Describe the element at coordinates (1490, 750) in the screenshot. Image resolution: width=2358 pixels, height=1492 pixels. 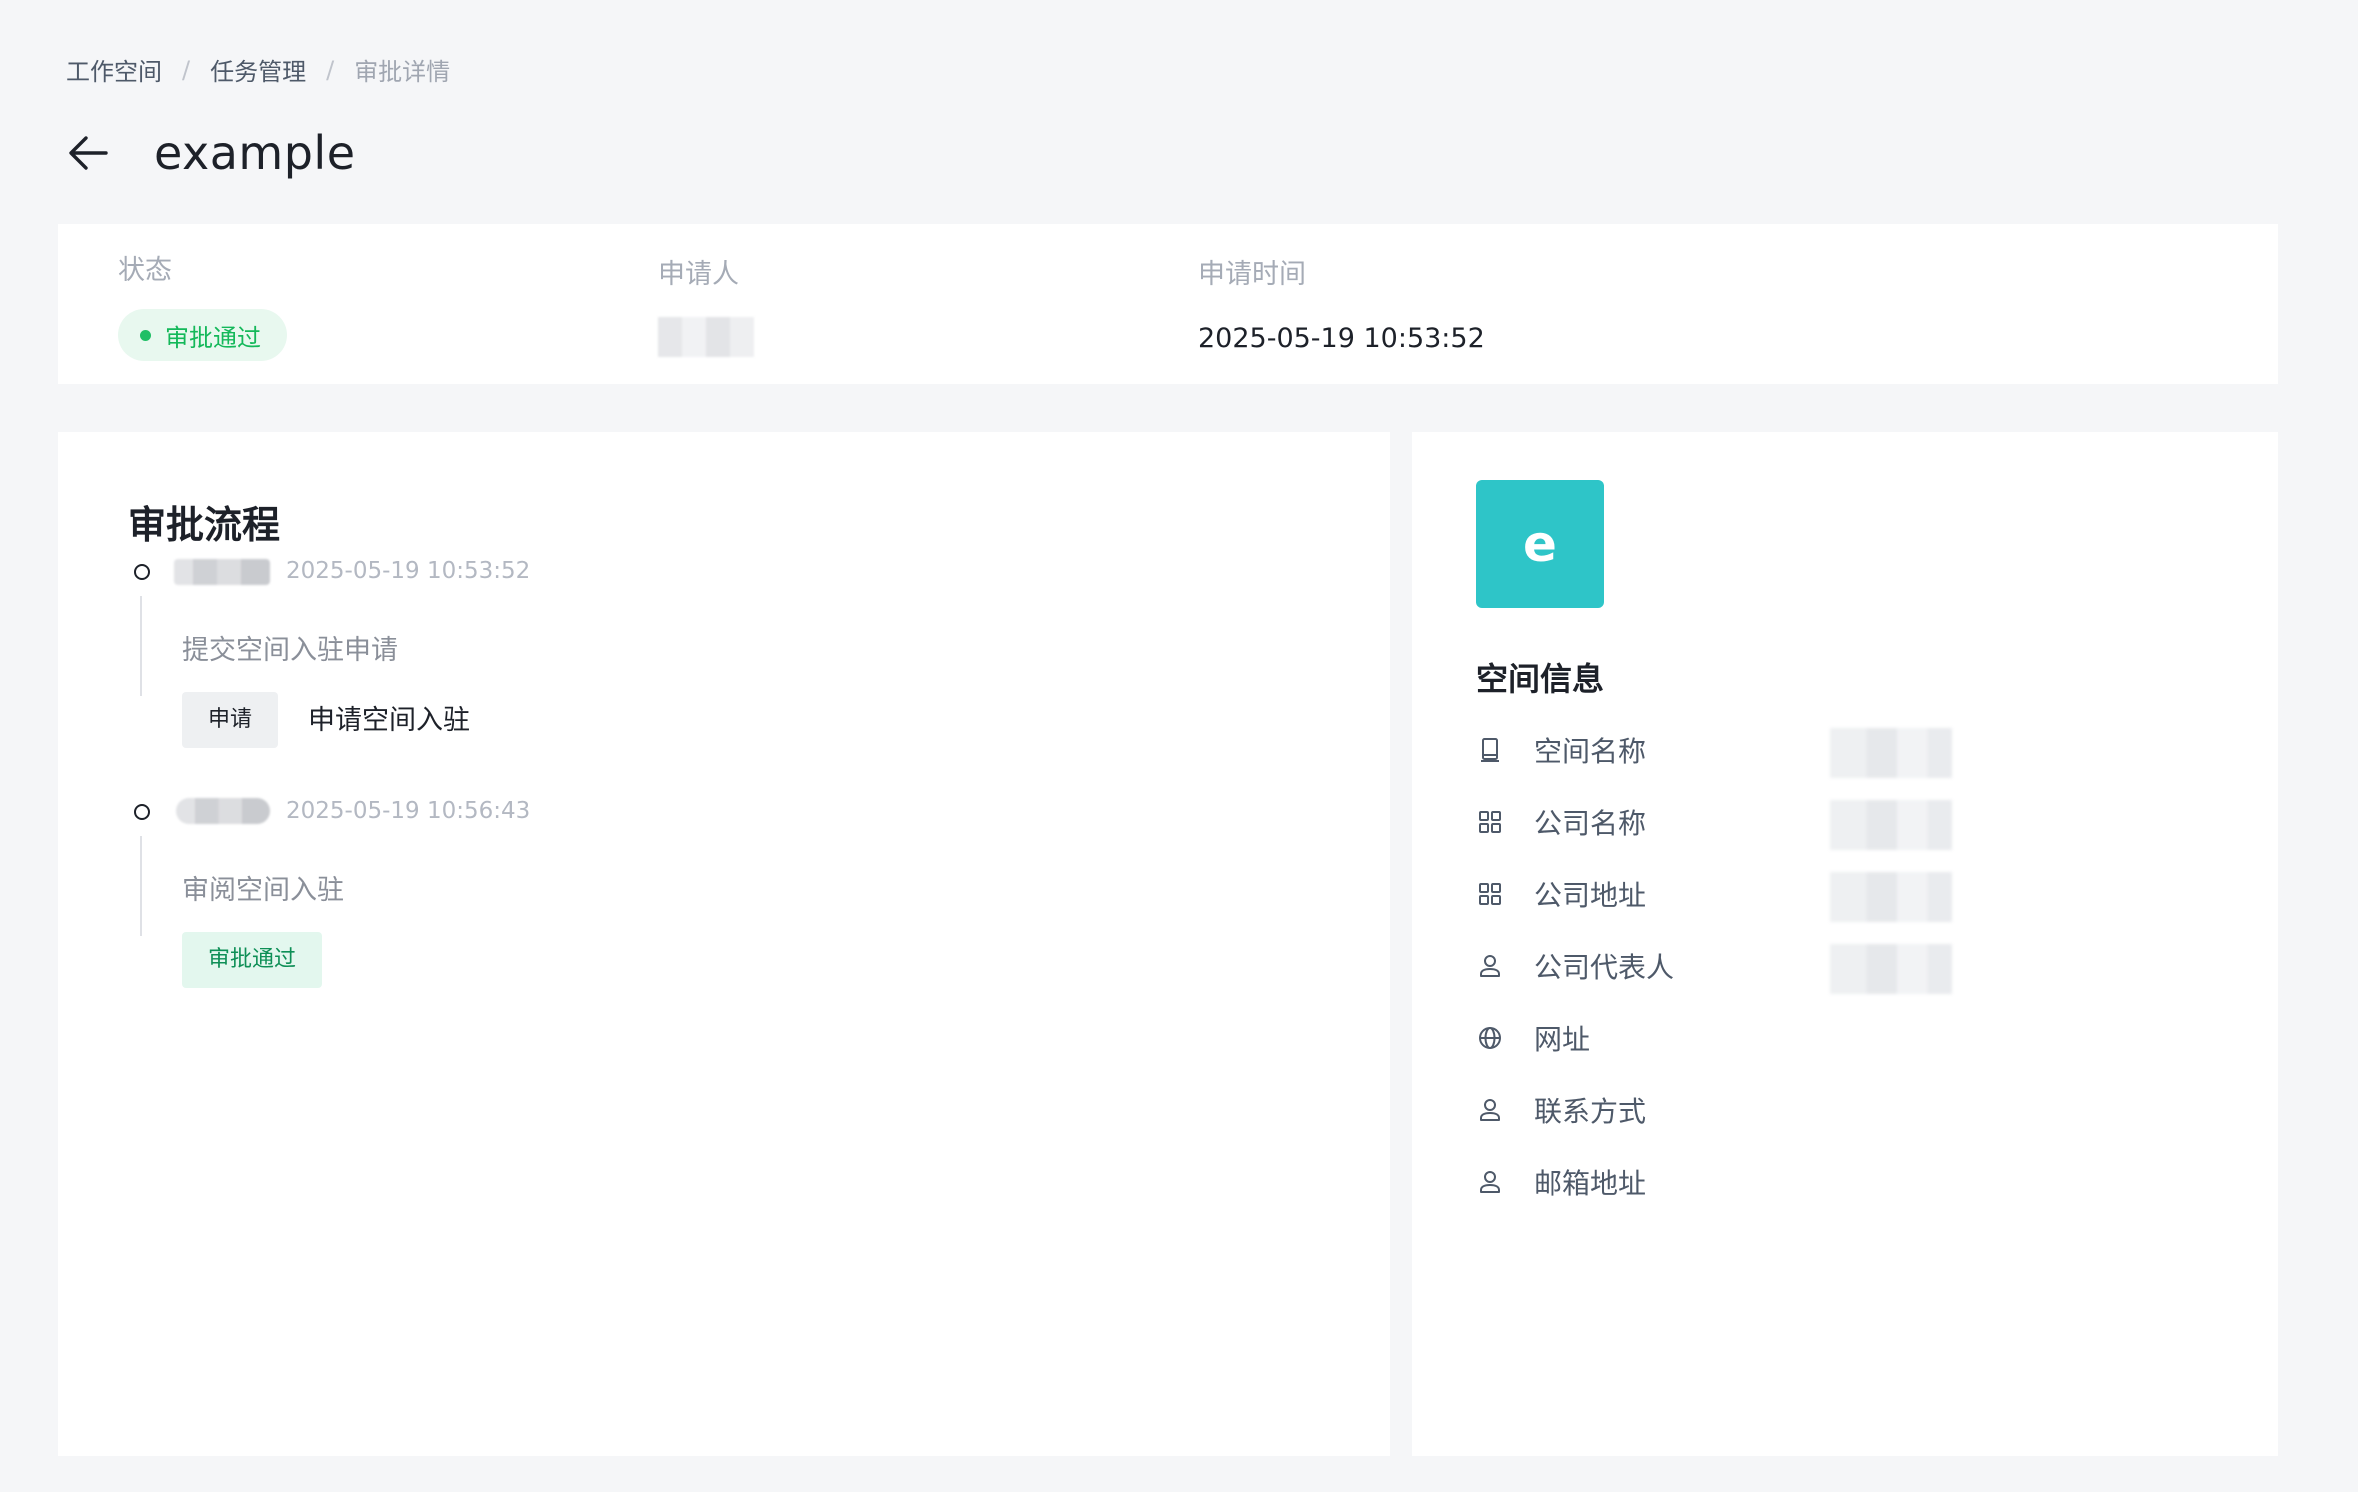
I see `device-icon` at that location.